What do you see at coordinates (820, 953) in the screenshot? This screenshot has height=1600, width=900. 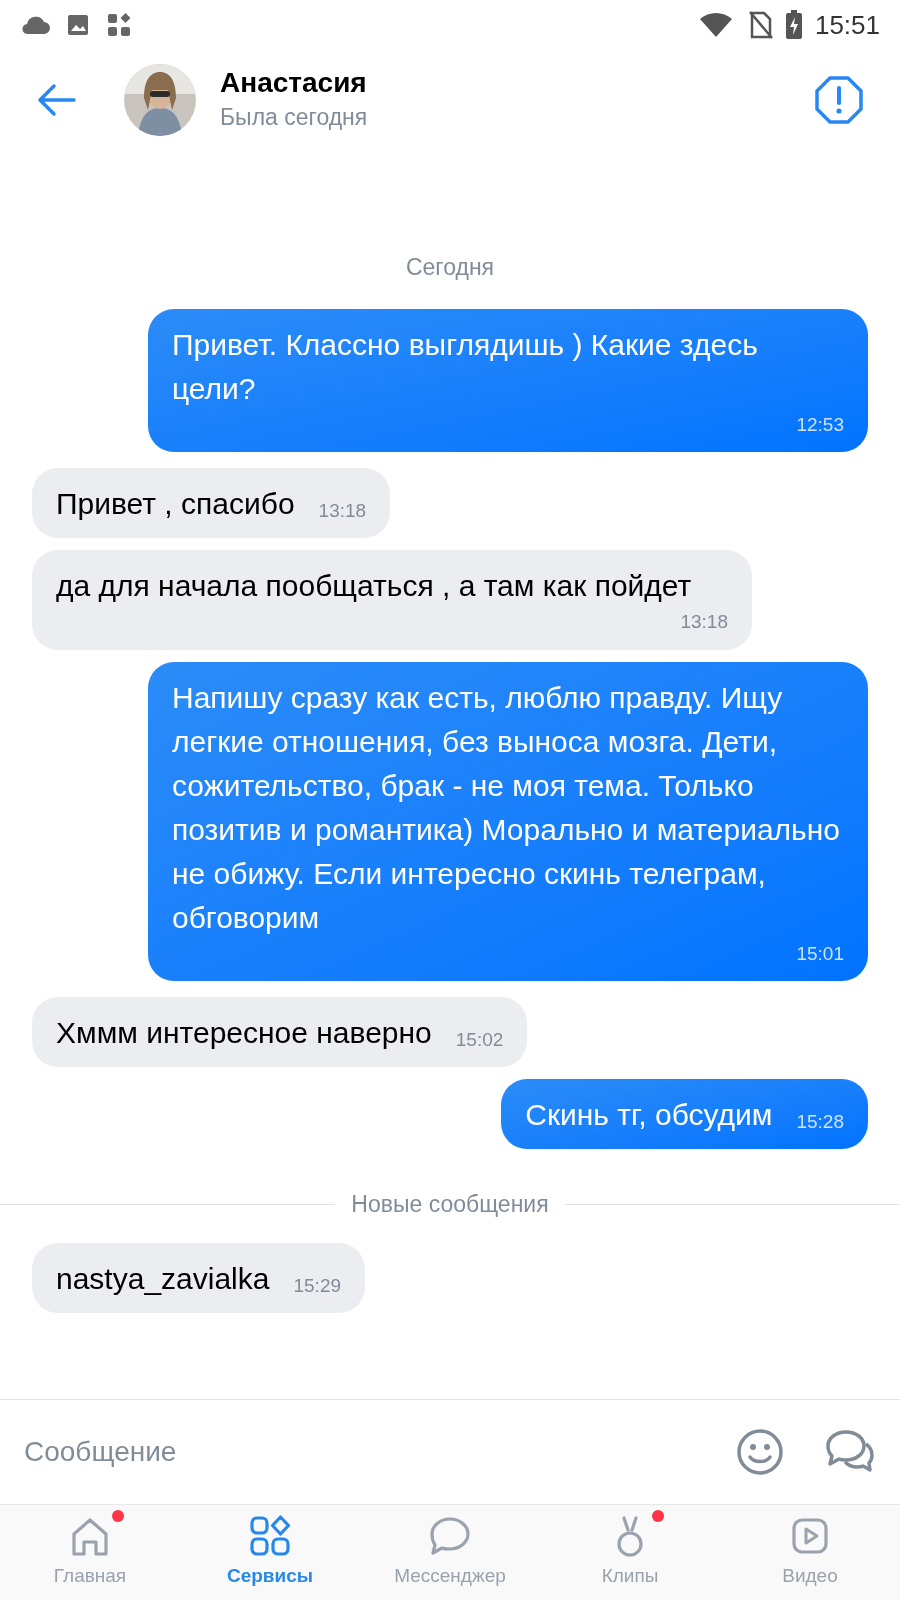 I see `message-time: 15:01` at bounding box center [820, 953].